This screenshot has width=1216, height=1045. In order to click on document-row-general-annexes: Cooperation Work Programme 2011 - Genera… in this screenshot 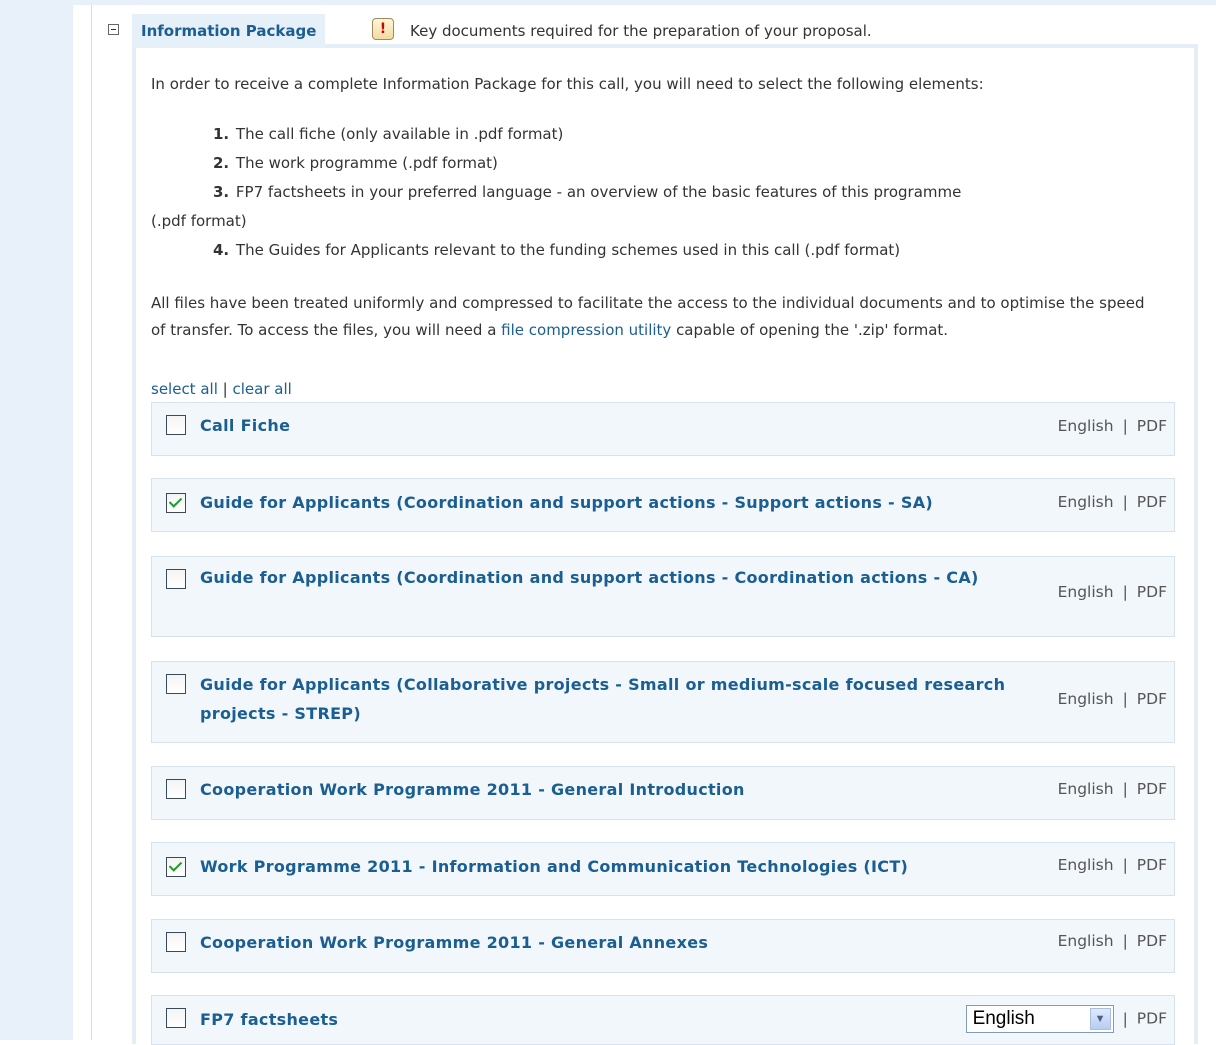, I will do `click(663, 946)`.